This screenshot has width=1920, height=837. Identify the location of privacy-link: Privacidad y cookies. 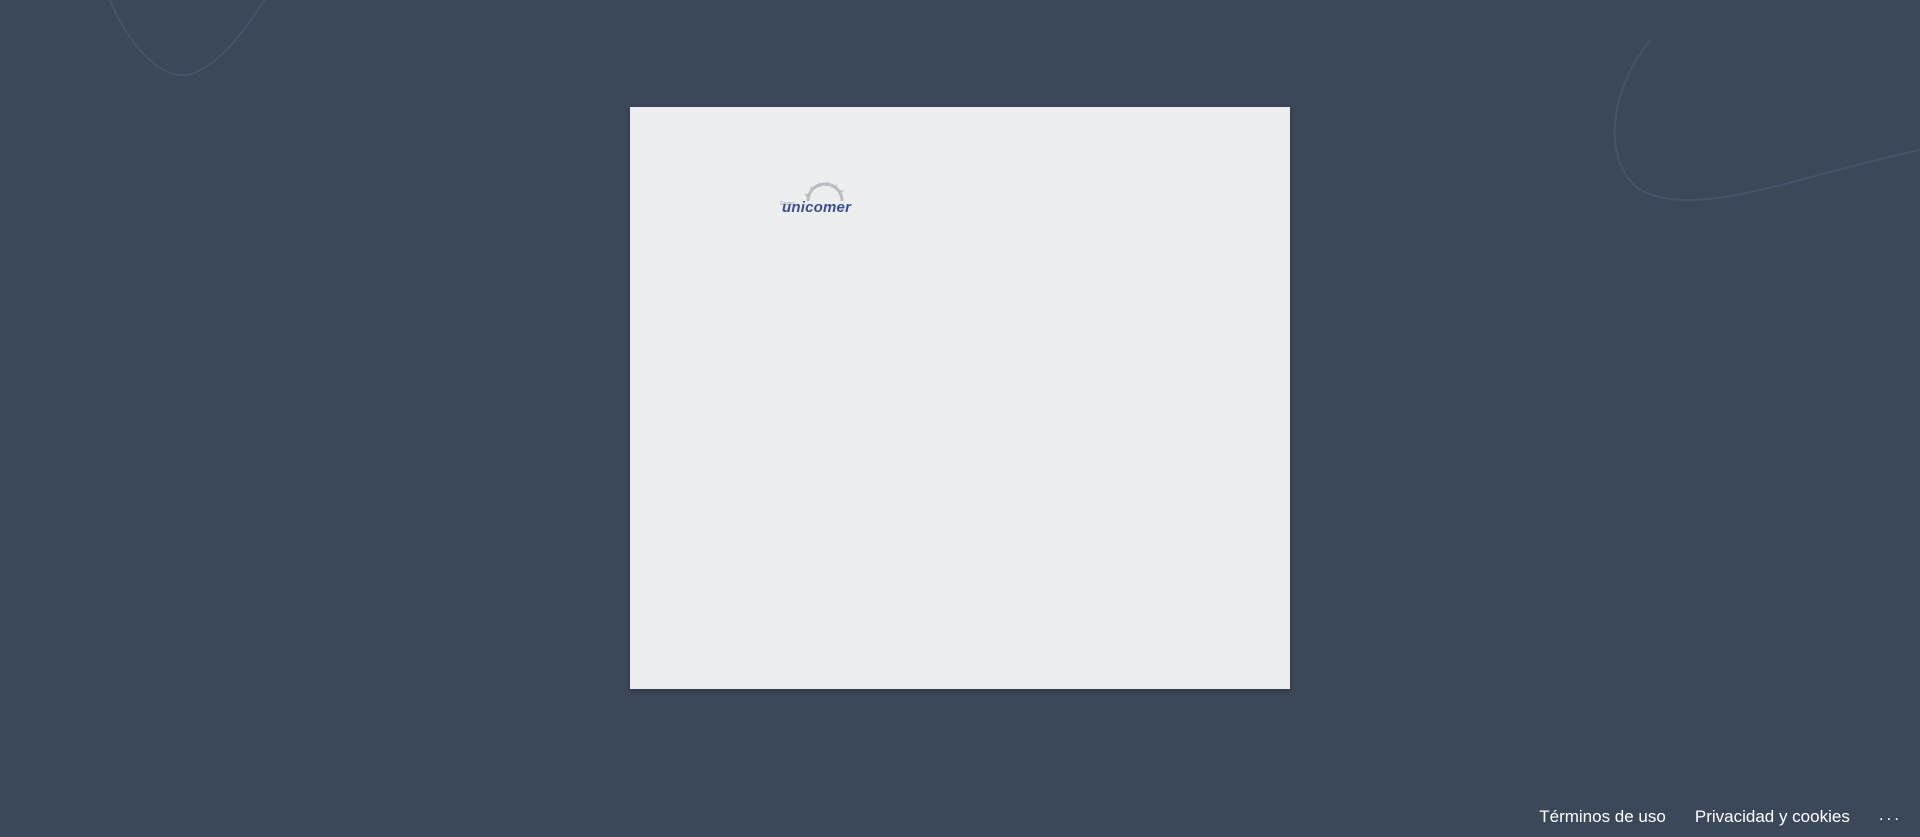
(1772, 817).